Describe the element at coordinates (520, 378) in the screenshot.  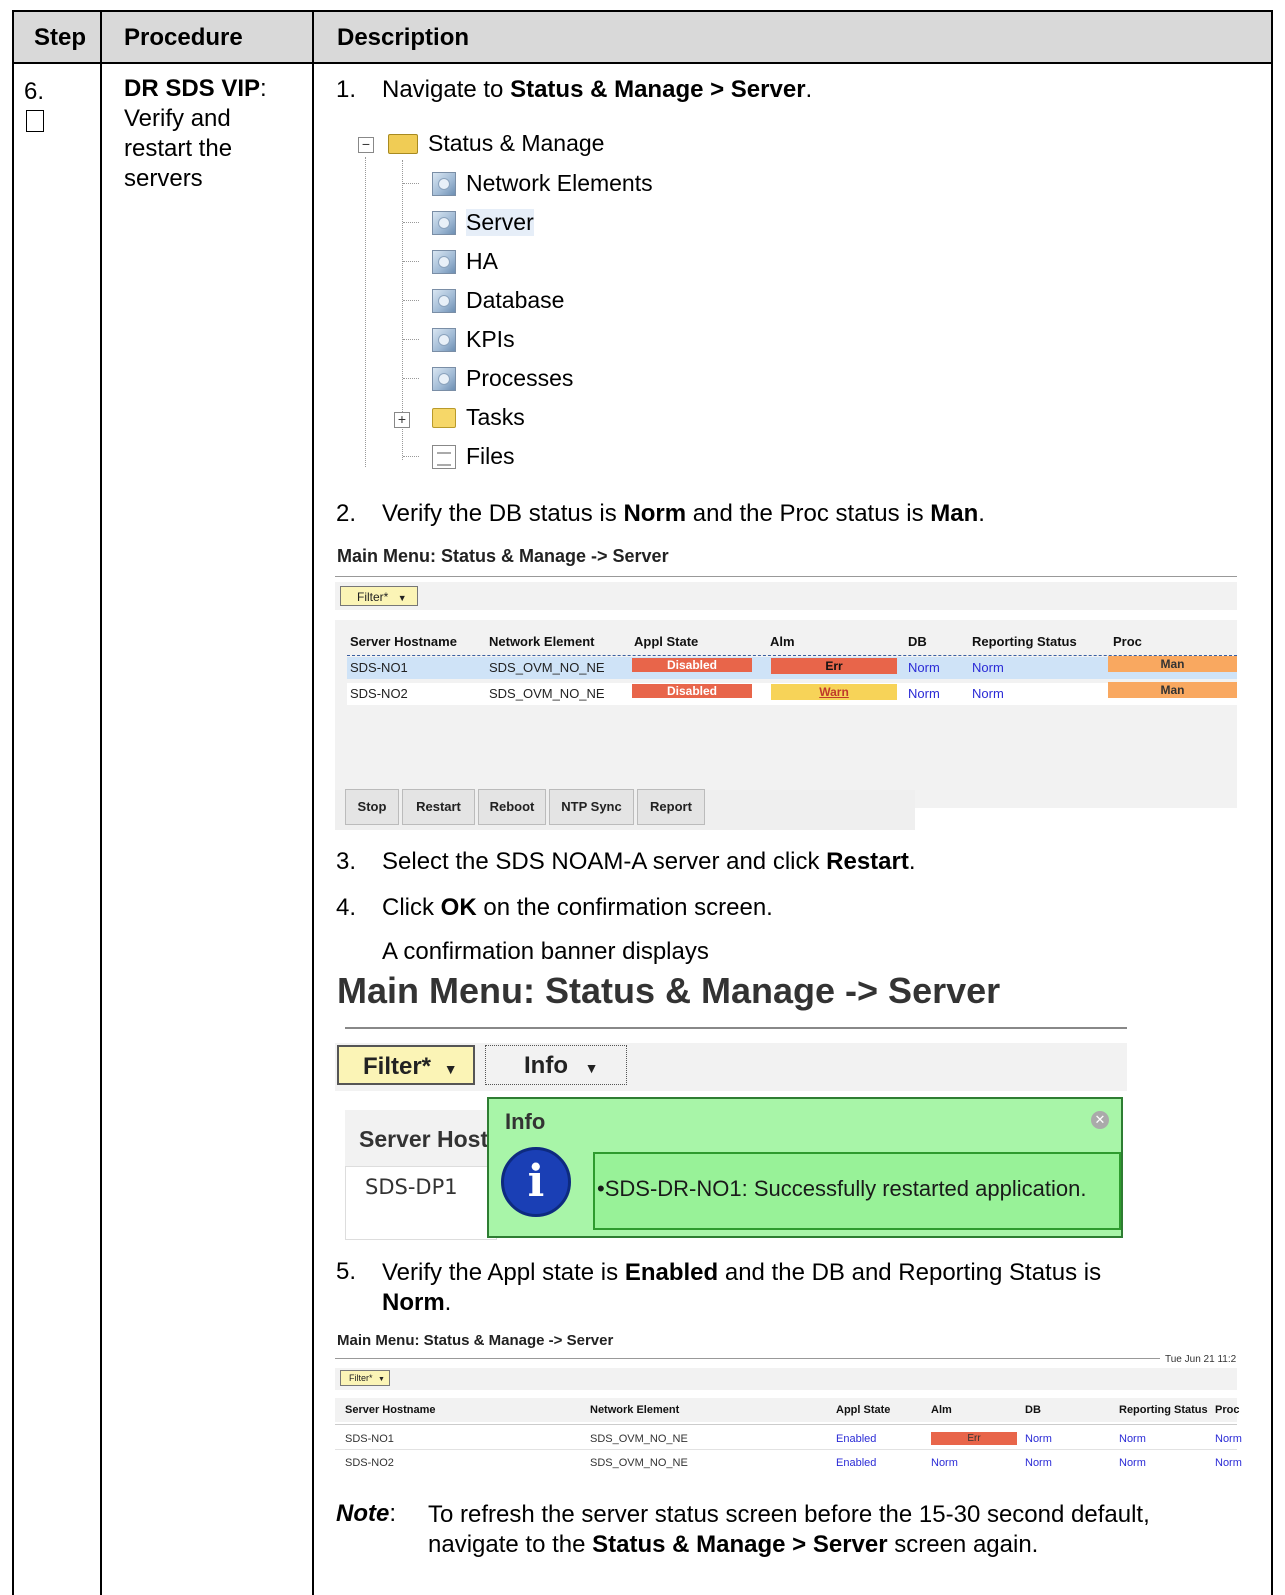
I see `tree-item-label: Processes` at that location.